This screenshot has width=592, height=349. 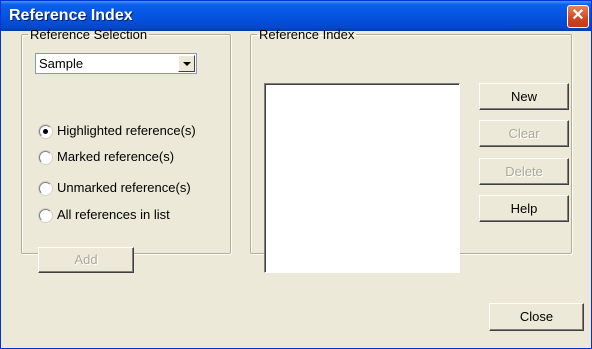 I want to click on radio-label: Marked reference(s), so click(x=116, y=156).